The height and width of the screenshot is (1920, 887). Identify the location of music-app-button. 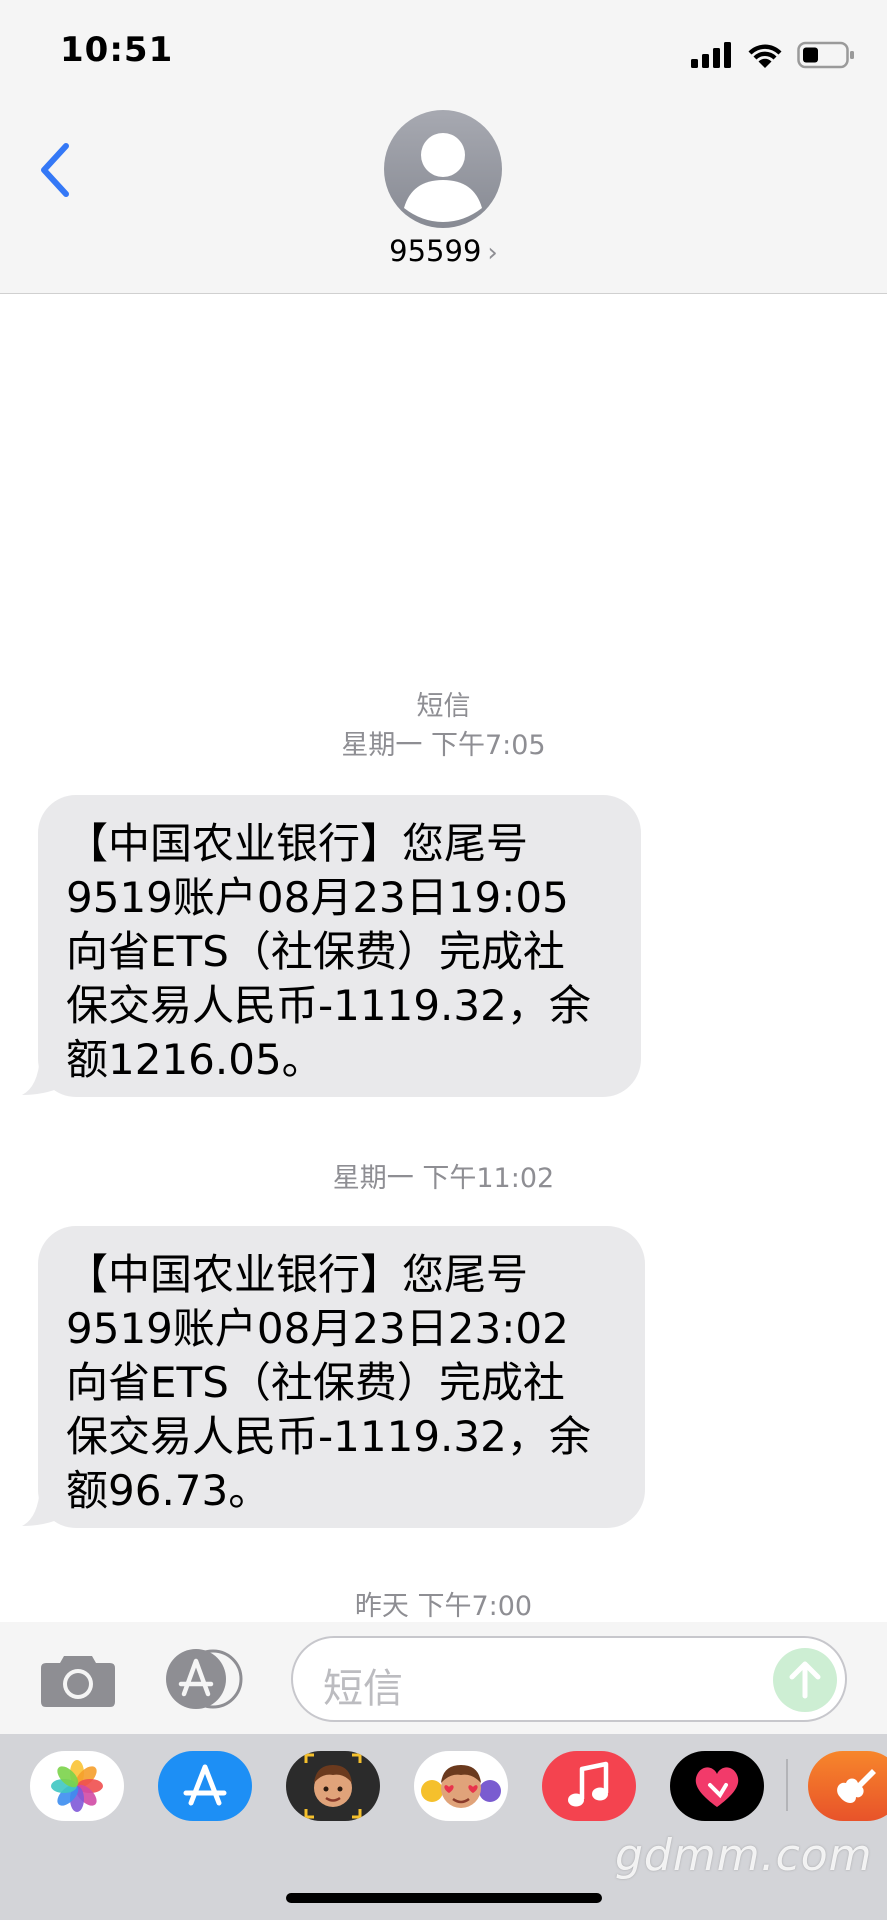
(589, 1786).